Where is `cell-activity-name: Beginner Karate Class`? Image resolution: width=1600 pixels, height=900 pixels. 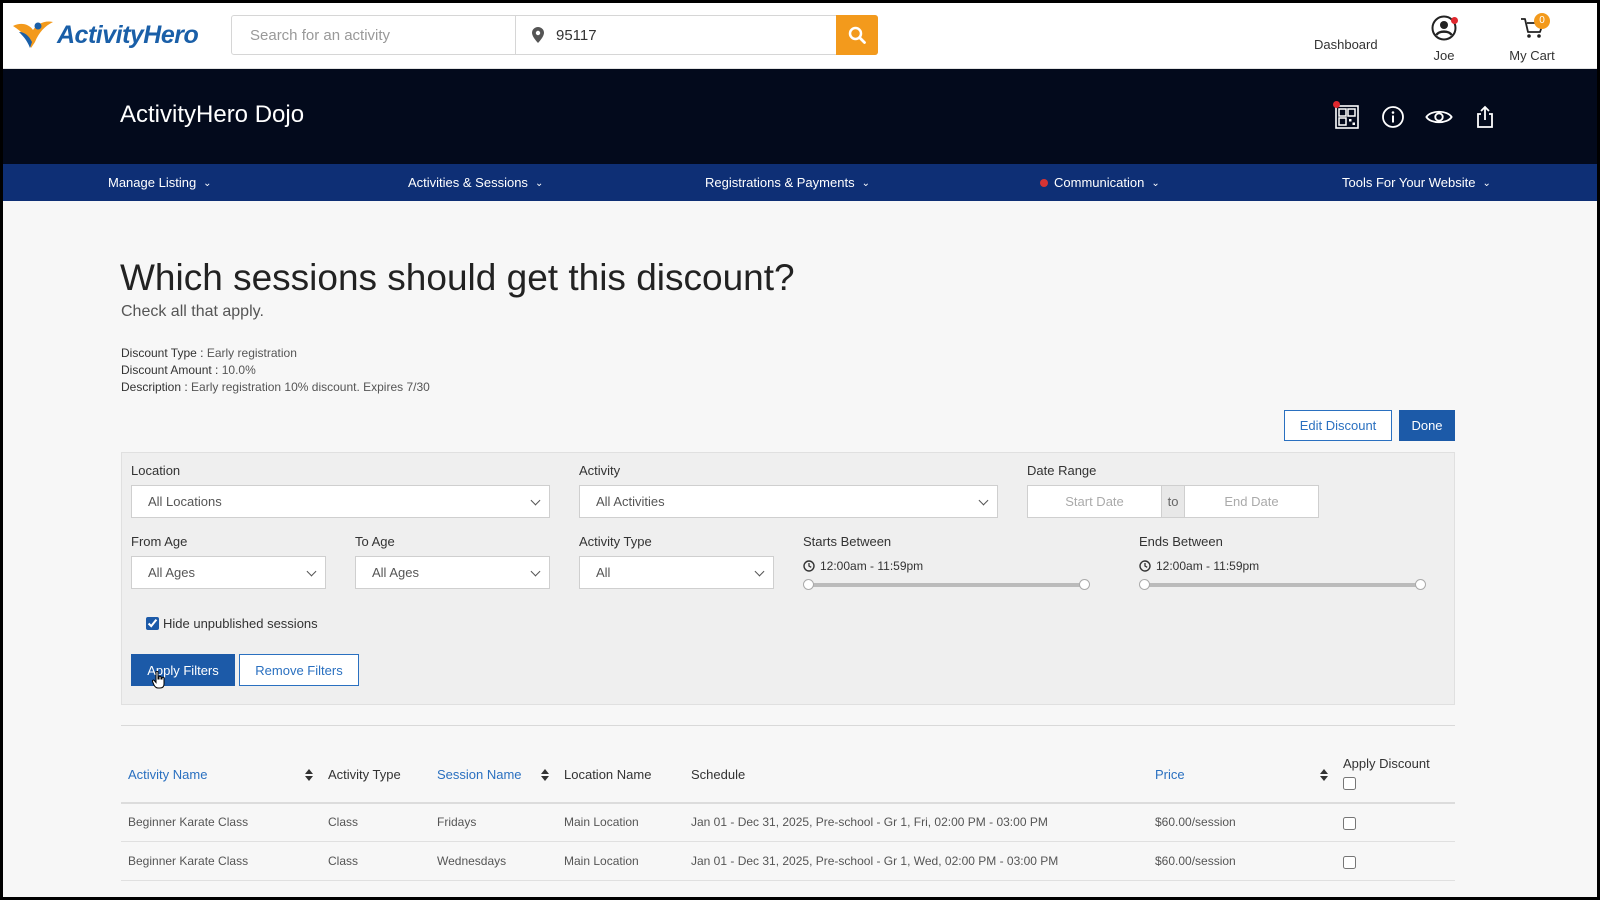
cell-activity-name: Beginner Karate Class is located at coordinates (188, 822).